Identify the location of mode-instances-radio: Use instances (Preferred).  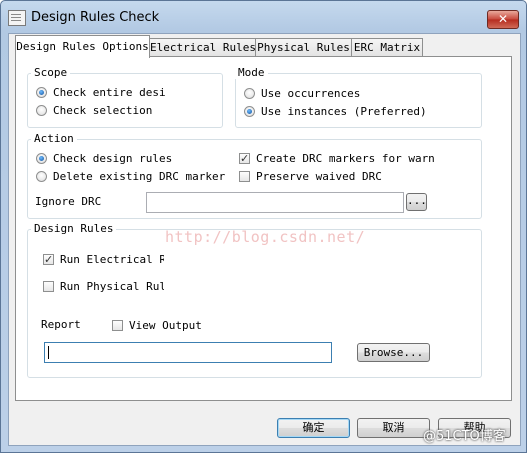
(344, 112).